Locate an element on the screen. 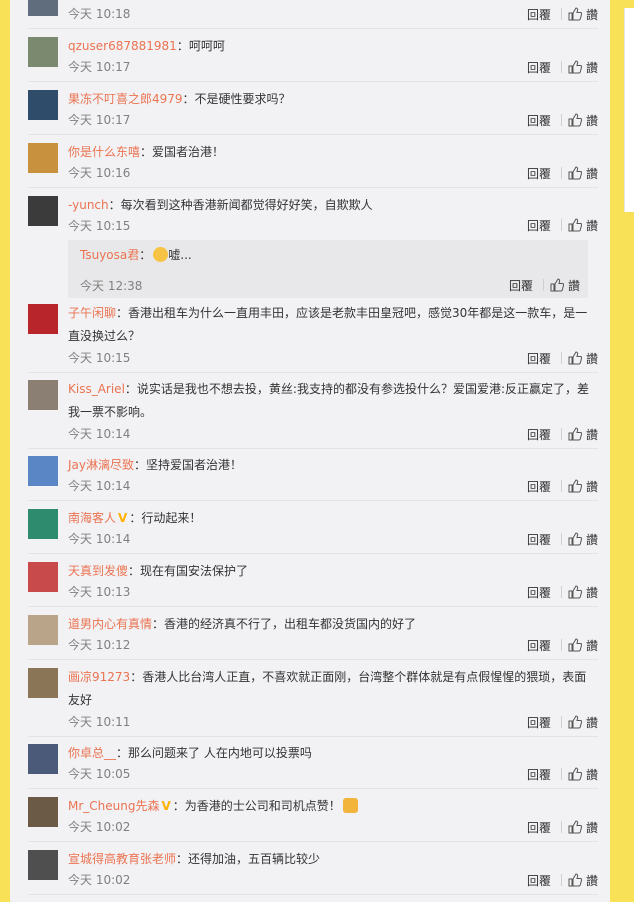  comment-content: ：现在有国安法保护了 is located at coordinates (188, 571).